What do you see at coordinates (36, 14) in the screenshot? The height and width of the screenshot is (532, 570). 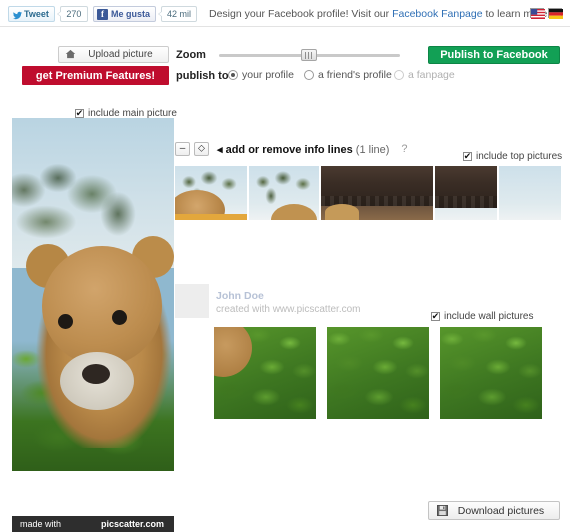 I see `tweet-button-label: Tweet` at bounding box center [36, 14].